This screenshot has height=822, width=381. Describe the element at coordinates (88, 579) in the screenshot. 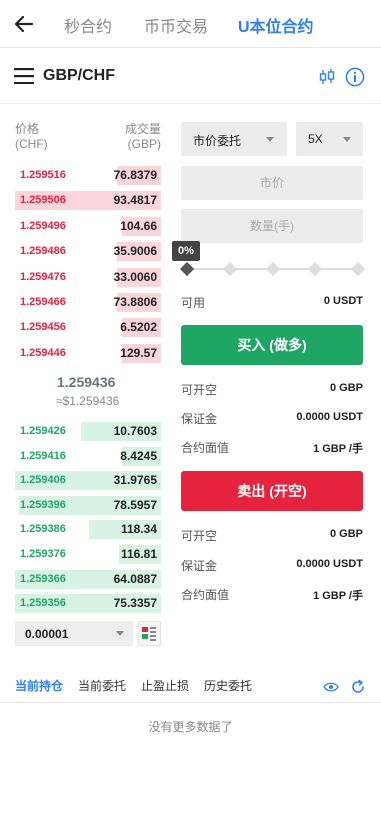

I see `bid-row: 1.259366 64.0887` at that location.